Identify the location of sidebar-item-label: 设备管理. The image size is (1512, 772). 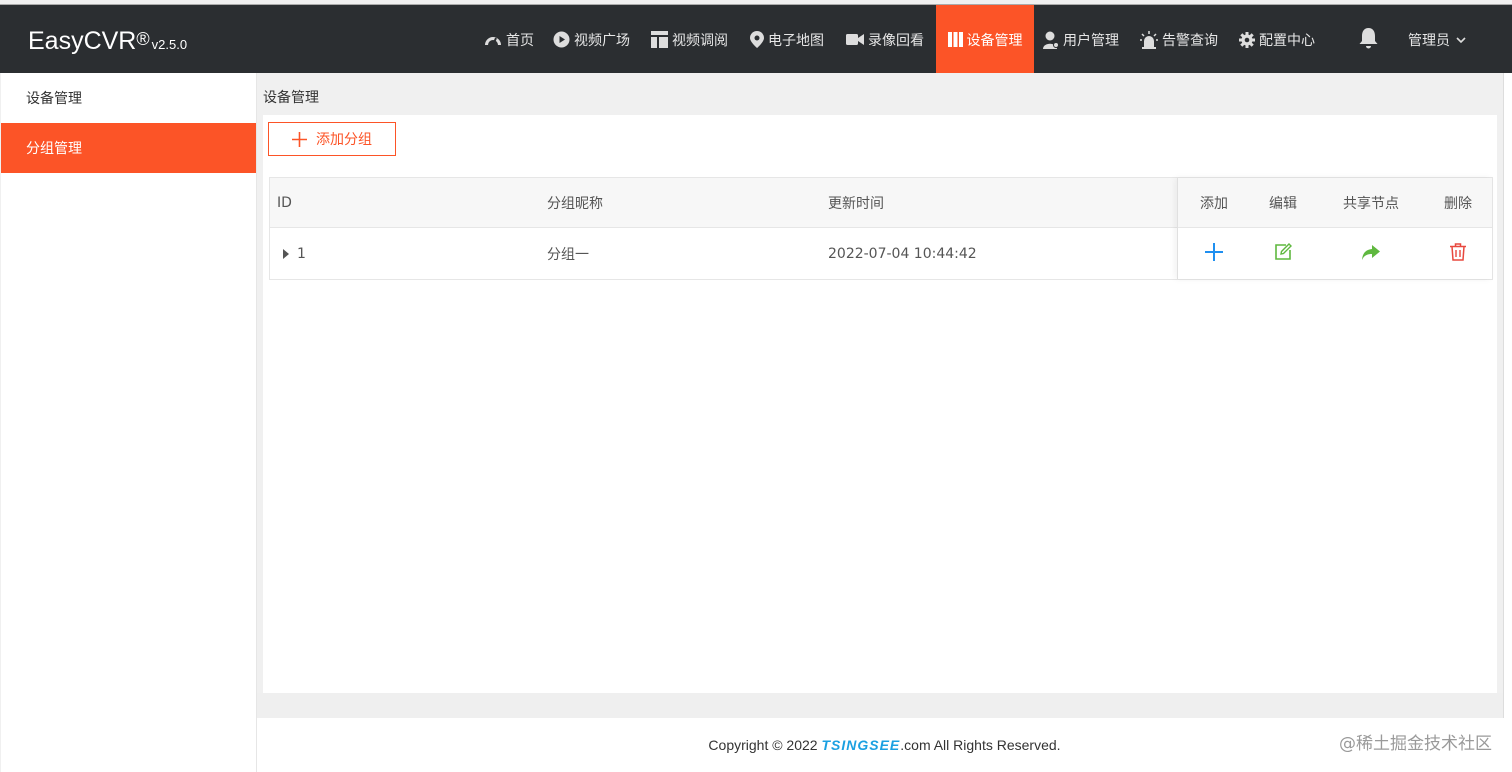
(54, 99).